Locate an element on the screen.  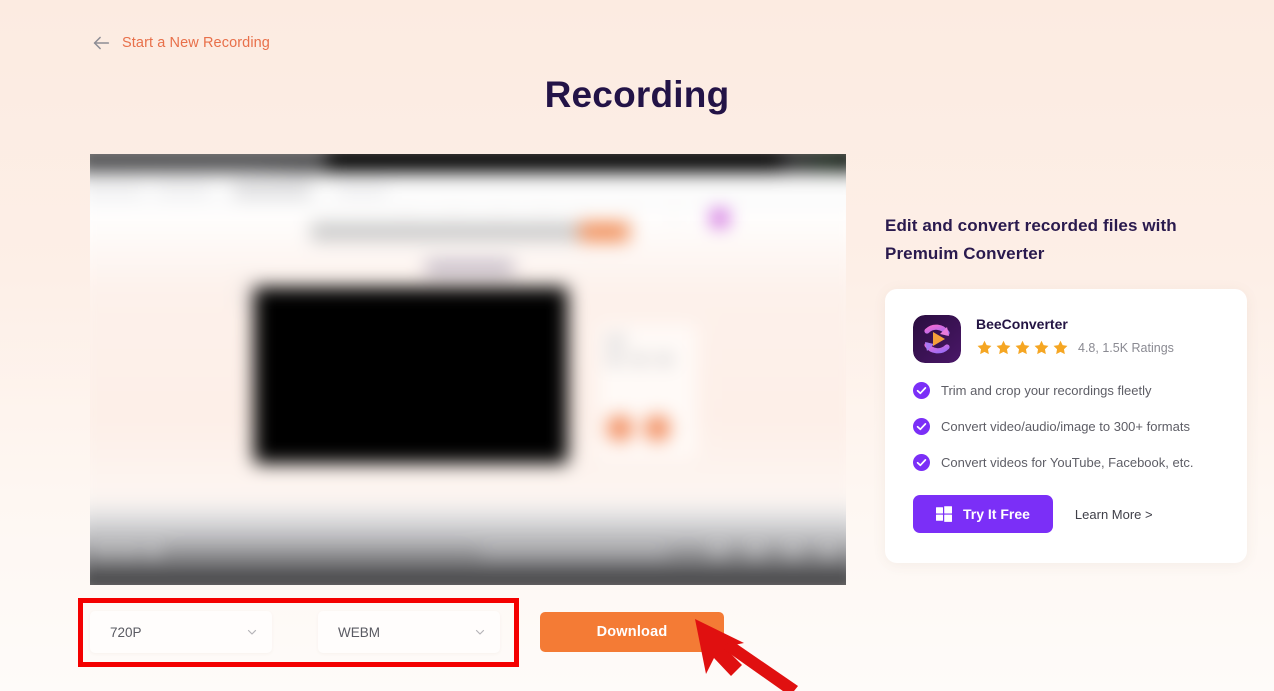
arrow-left-icon is located at coordinates (101, 43).